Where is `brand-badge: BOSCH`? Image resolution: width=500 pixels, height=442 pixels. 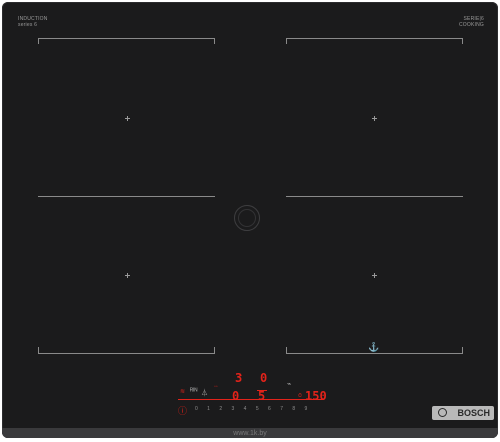 brand-badge: BOSCH is located at coordinates (463, 413).